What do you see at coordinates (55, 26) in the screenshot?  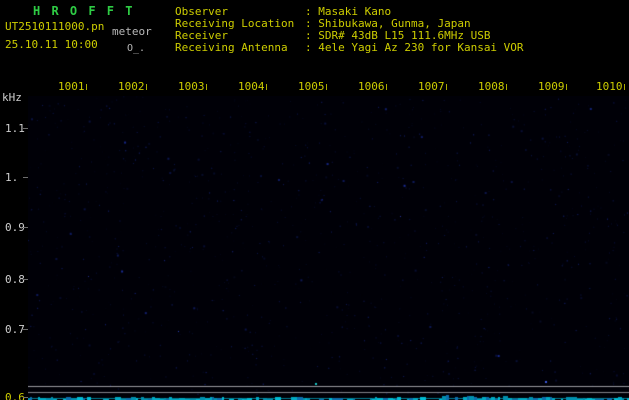 I see `output-filename: UT2510111000.pn` at bounding box center [55, 26].